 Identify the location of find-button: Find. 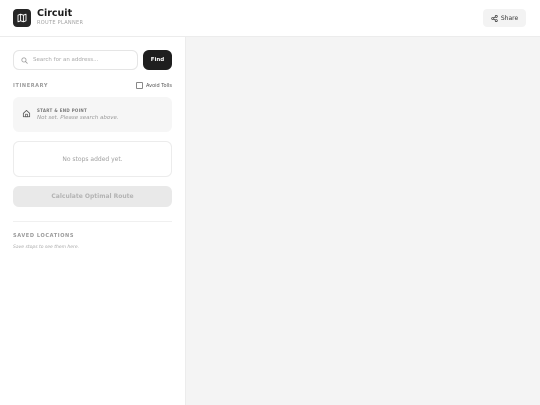
(157, 60).